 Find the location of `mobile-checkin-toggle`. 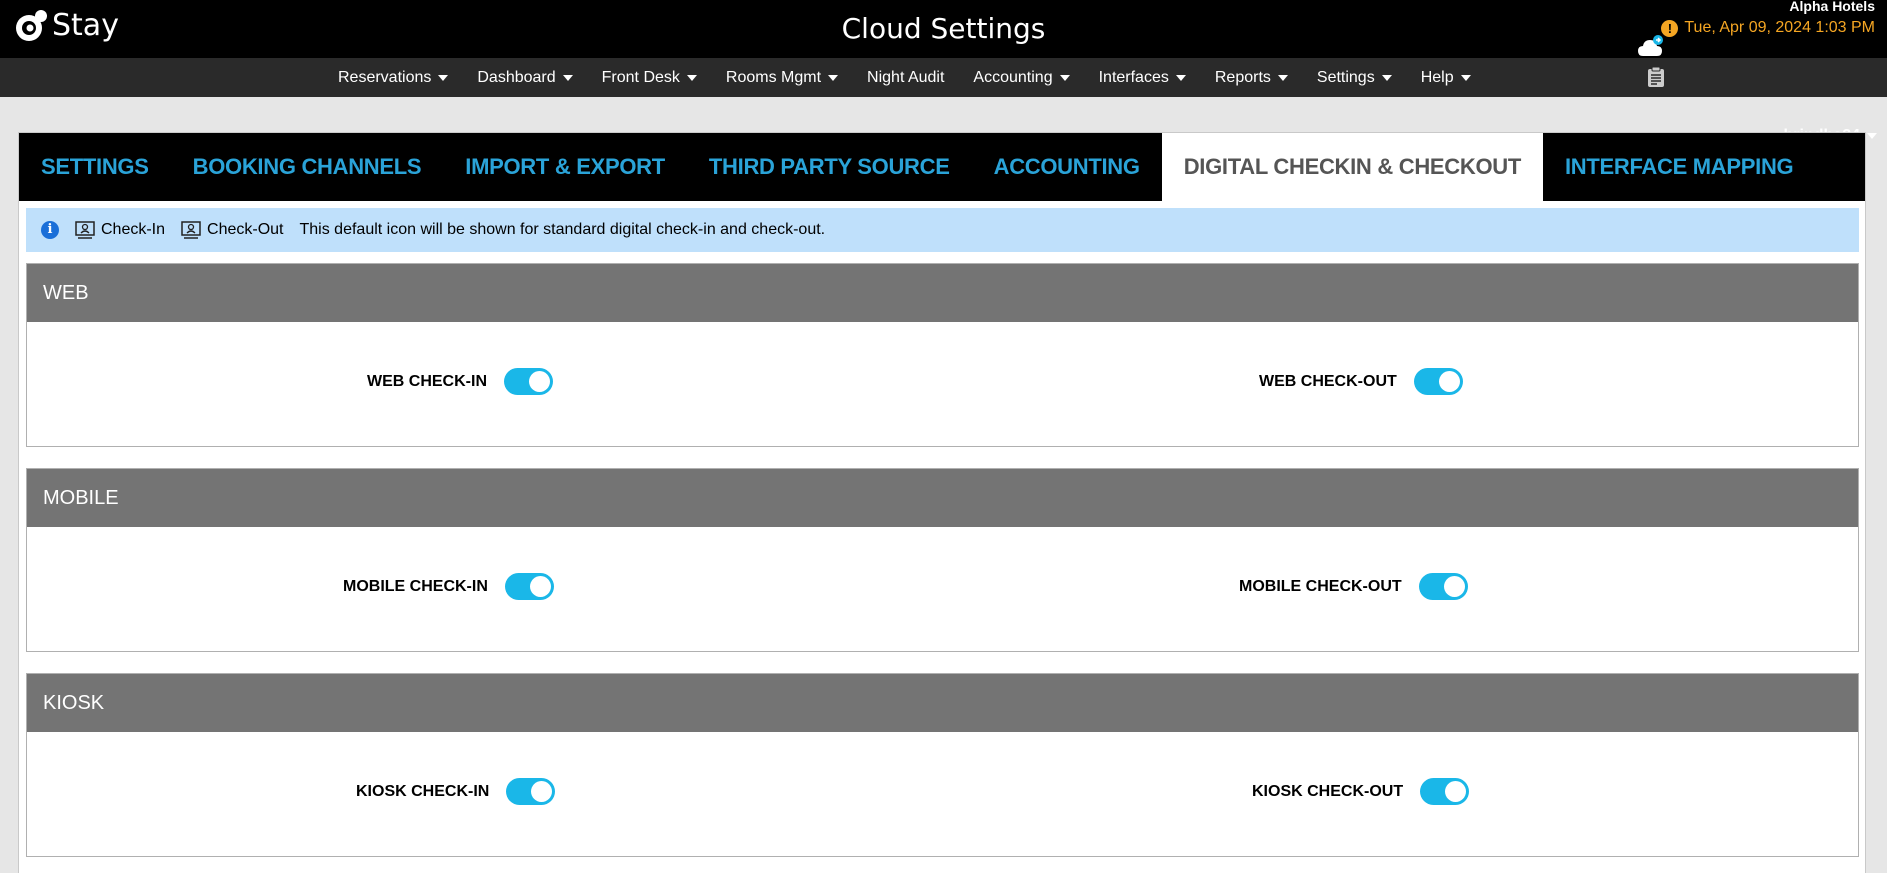

mobile-checkin-toggle is located at coordinates (529, 586).